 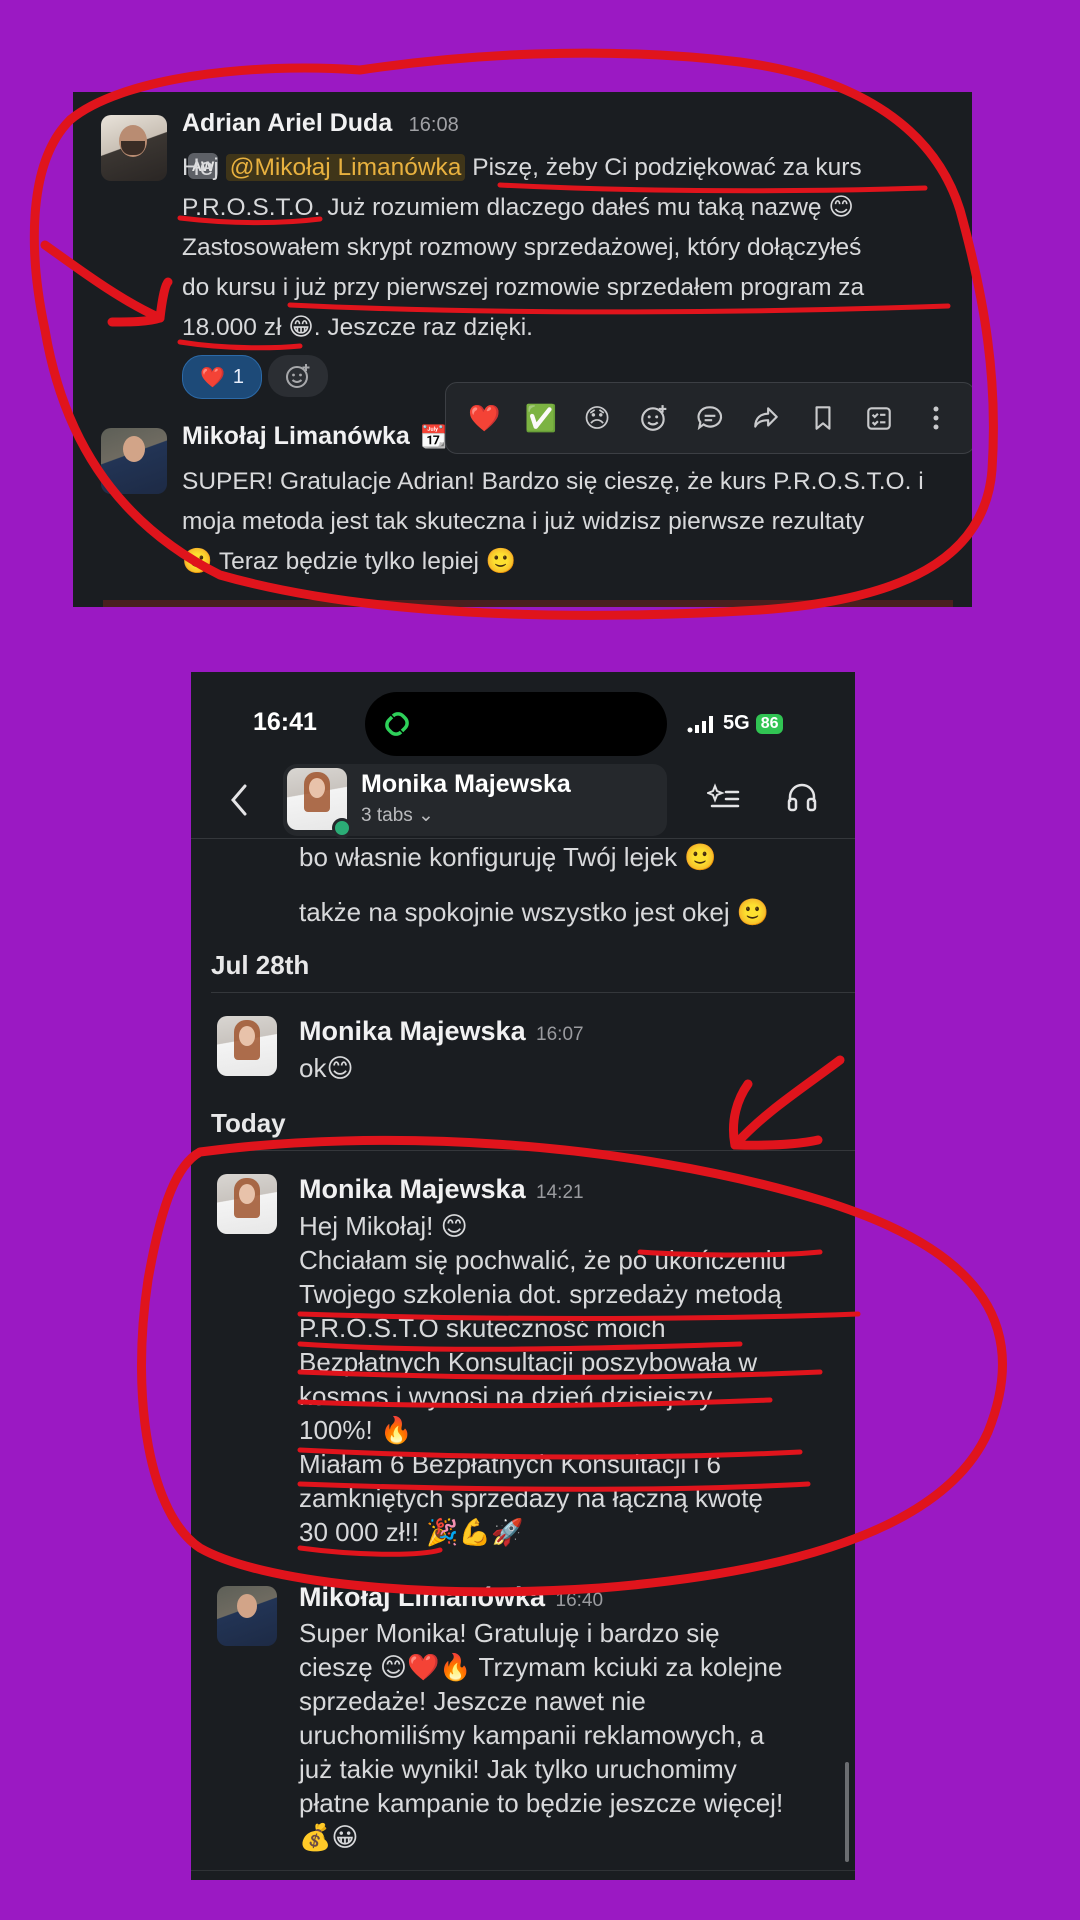 I want to click on react-disappointed-button: 😞, so click(x=597, y=418).